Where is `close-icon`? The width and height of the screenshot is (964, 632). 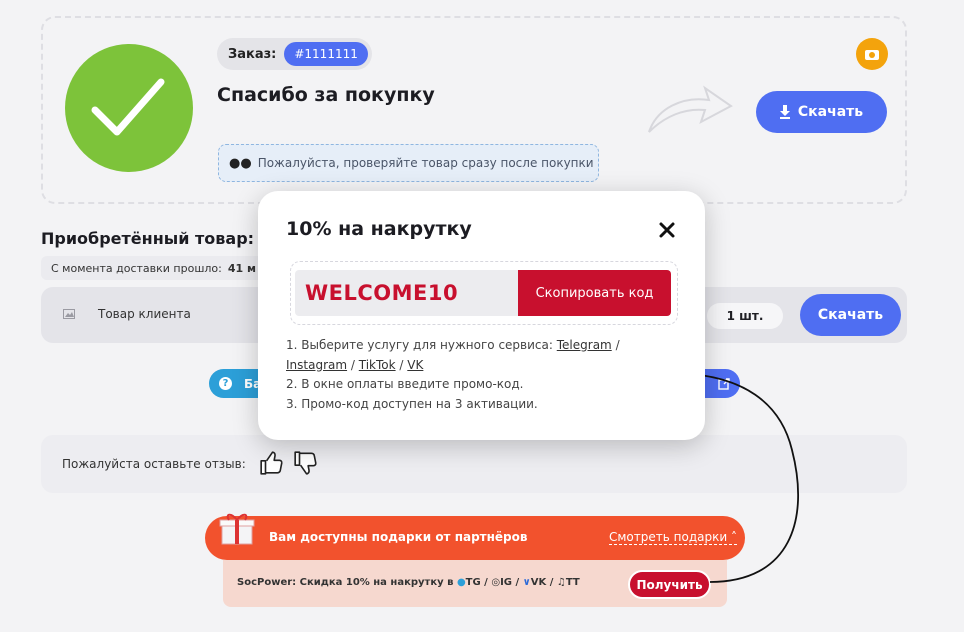
close-icon is located at coordinates (667, 230).